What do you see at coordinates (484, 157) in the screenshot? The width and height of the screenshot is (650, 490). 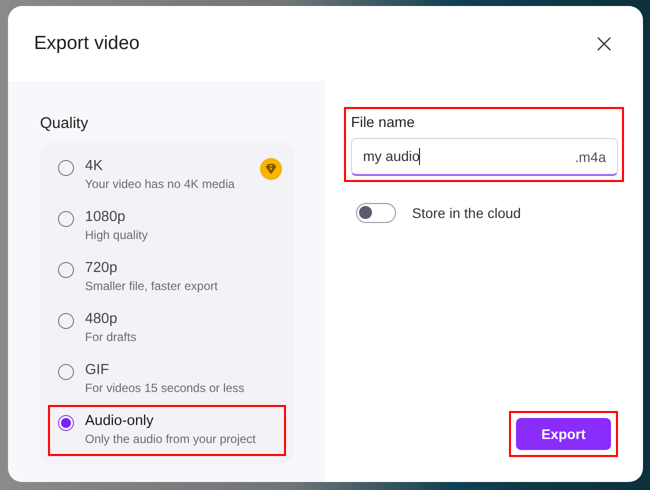 I see `file-name-field: my audio .m4a` at bounding box center [484, 157].